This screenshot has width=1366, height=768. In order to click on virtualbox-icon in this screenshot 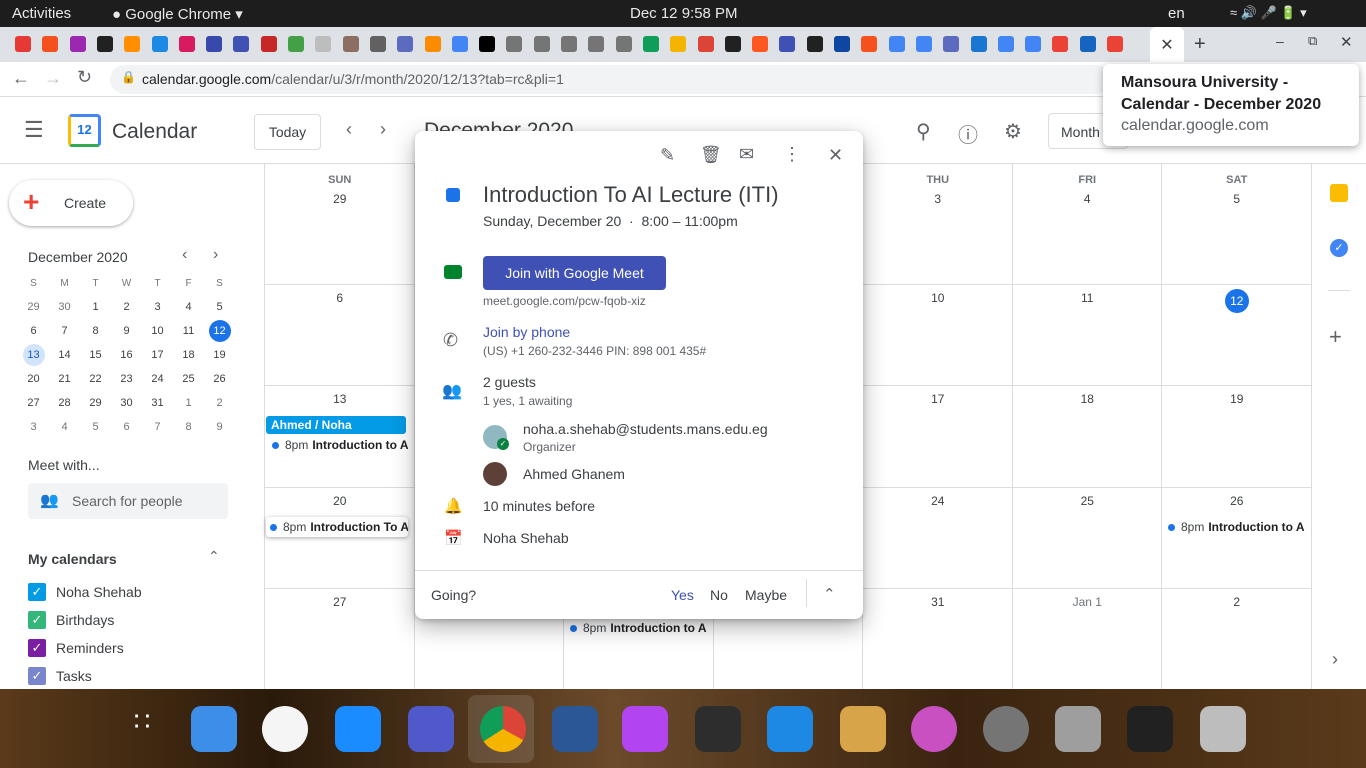, I will do `click(790, 729)`.